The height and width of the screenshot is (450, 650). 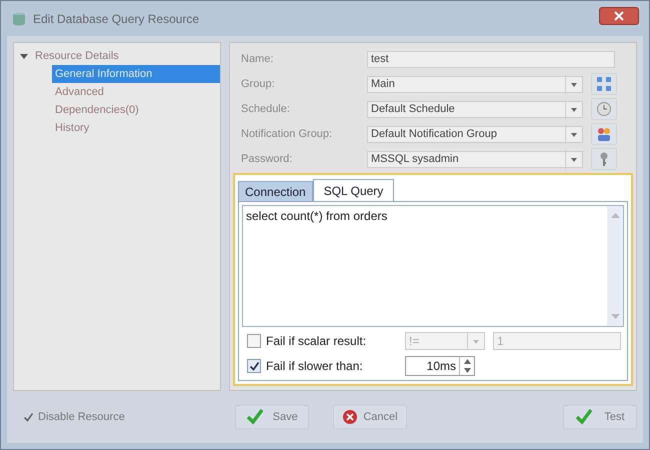 I want to click on collapse-arrow-icon, so click(x=24, y=56).